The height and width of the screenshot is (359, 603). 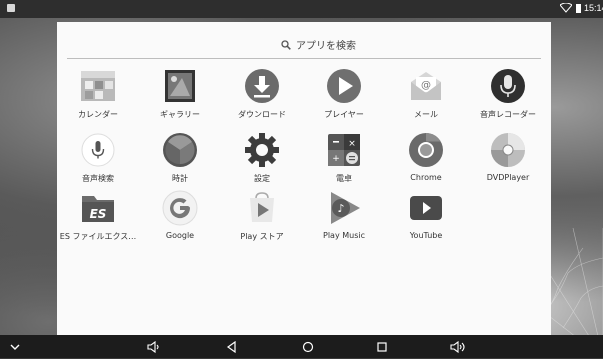 What do you see at coordinates (154, 347) in the screenshot?
I see `volume-down-icon` at bounding box center [154, 347].